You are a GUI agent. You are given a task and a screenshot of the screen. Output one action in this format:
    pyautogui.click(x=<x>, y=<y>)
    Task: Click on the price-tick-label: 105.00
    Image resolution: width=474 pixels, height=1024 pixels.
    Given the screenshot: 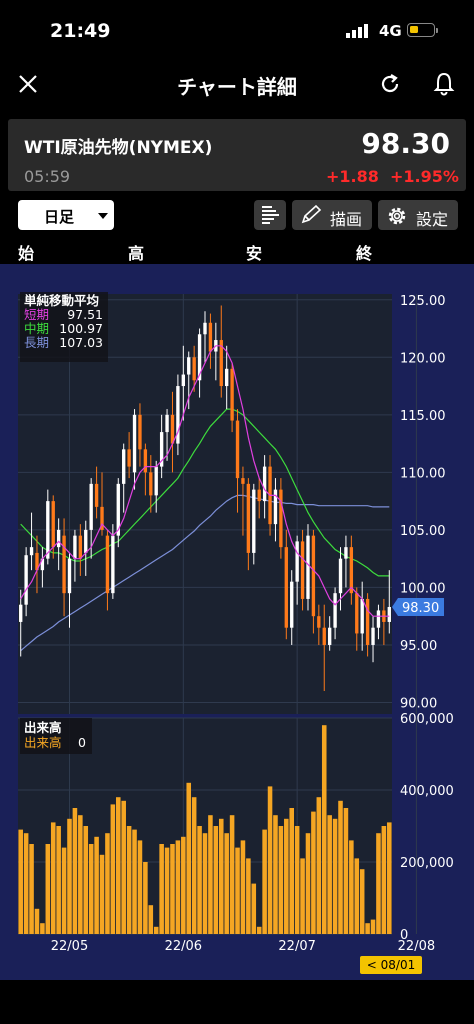 What is the action you would take?
    pyautogui.click(x=423, y=531)
    